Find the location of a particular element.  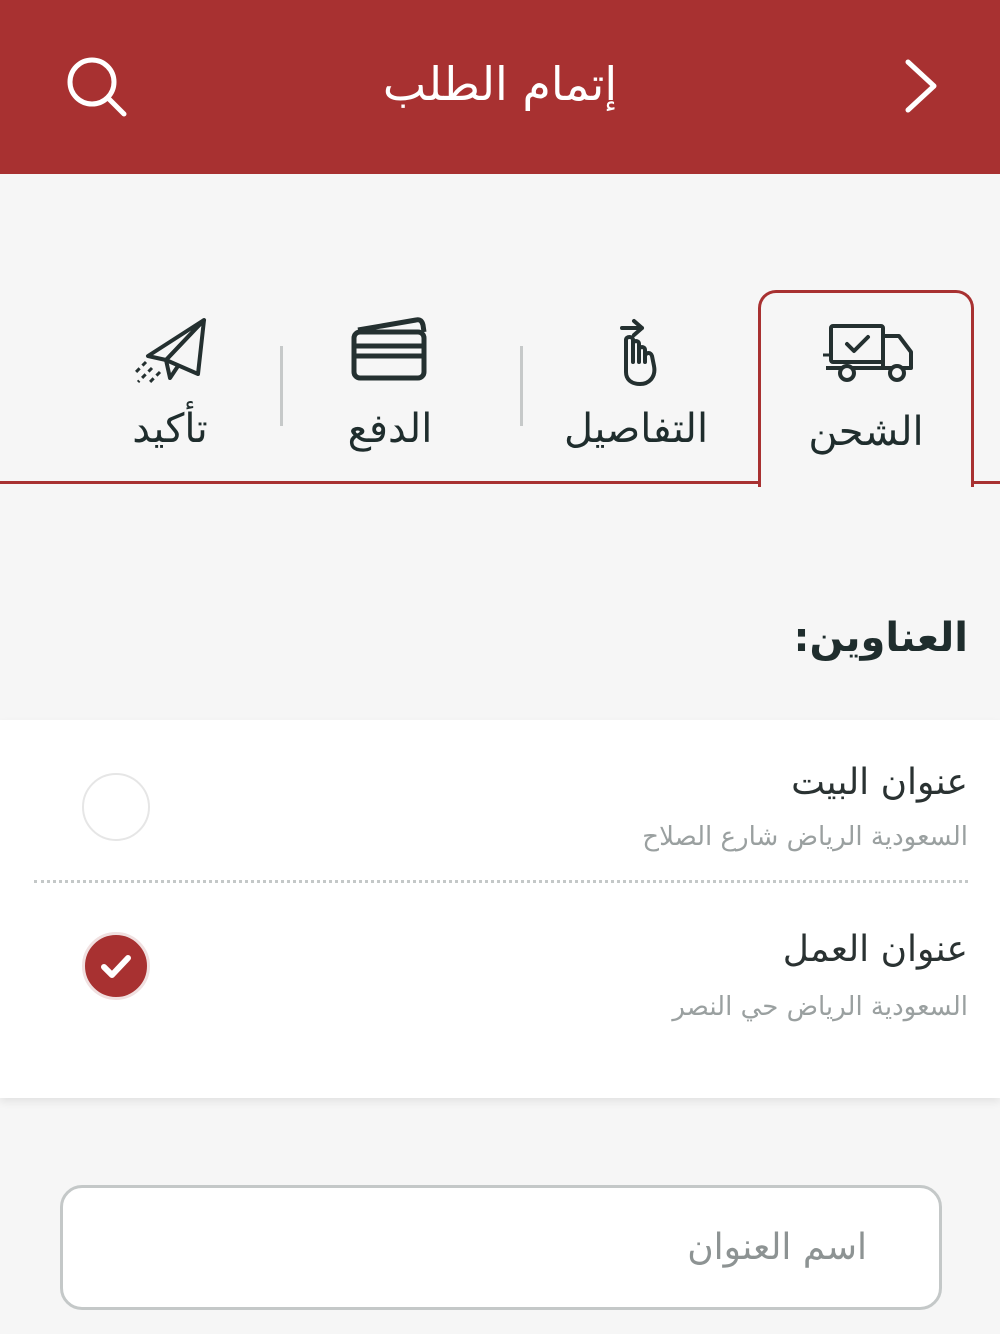

step-confirm: تأكيد is located at coordinates (170, 387).